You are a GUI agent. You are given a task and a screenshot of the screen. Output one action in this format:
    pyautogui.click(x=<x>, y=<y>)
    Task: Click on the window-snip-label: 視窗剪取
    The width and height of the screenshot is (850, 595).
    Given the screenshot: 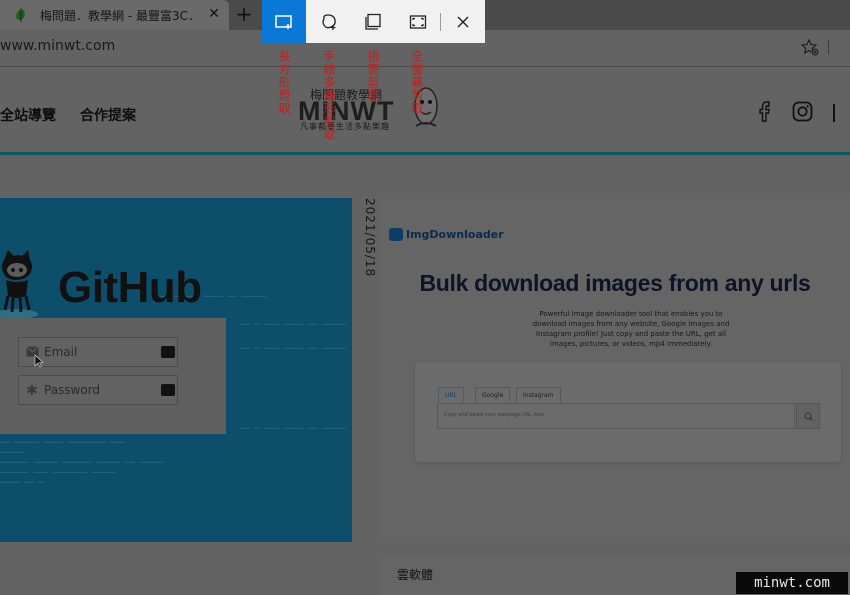 What is the action you would take?
    pyautogui.click(x=373, y=76)
    